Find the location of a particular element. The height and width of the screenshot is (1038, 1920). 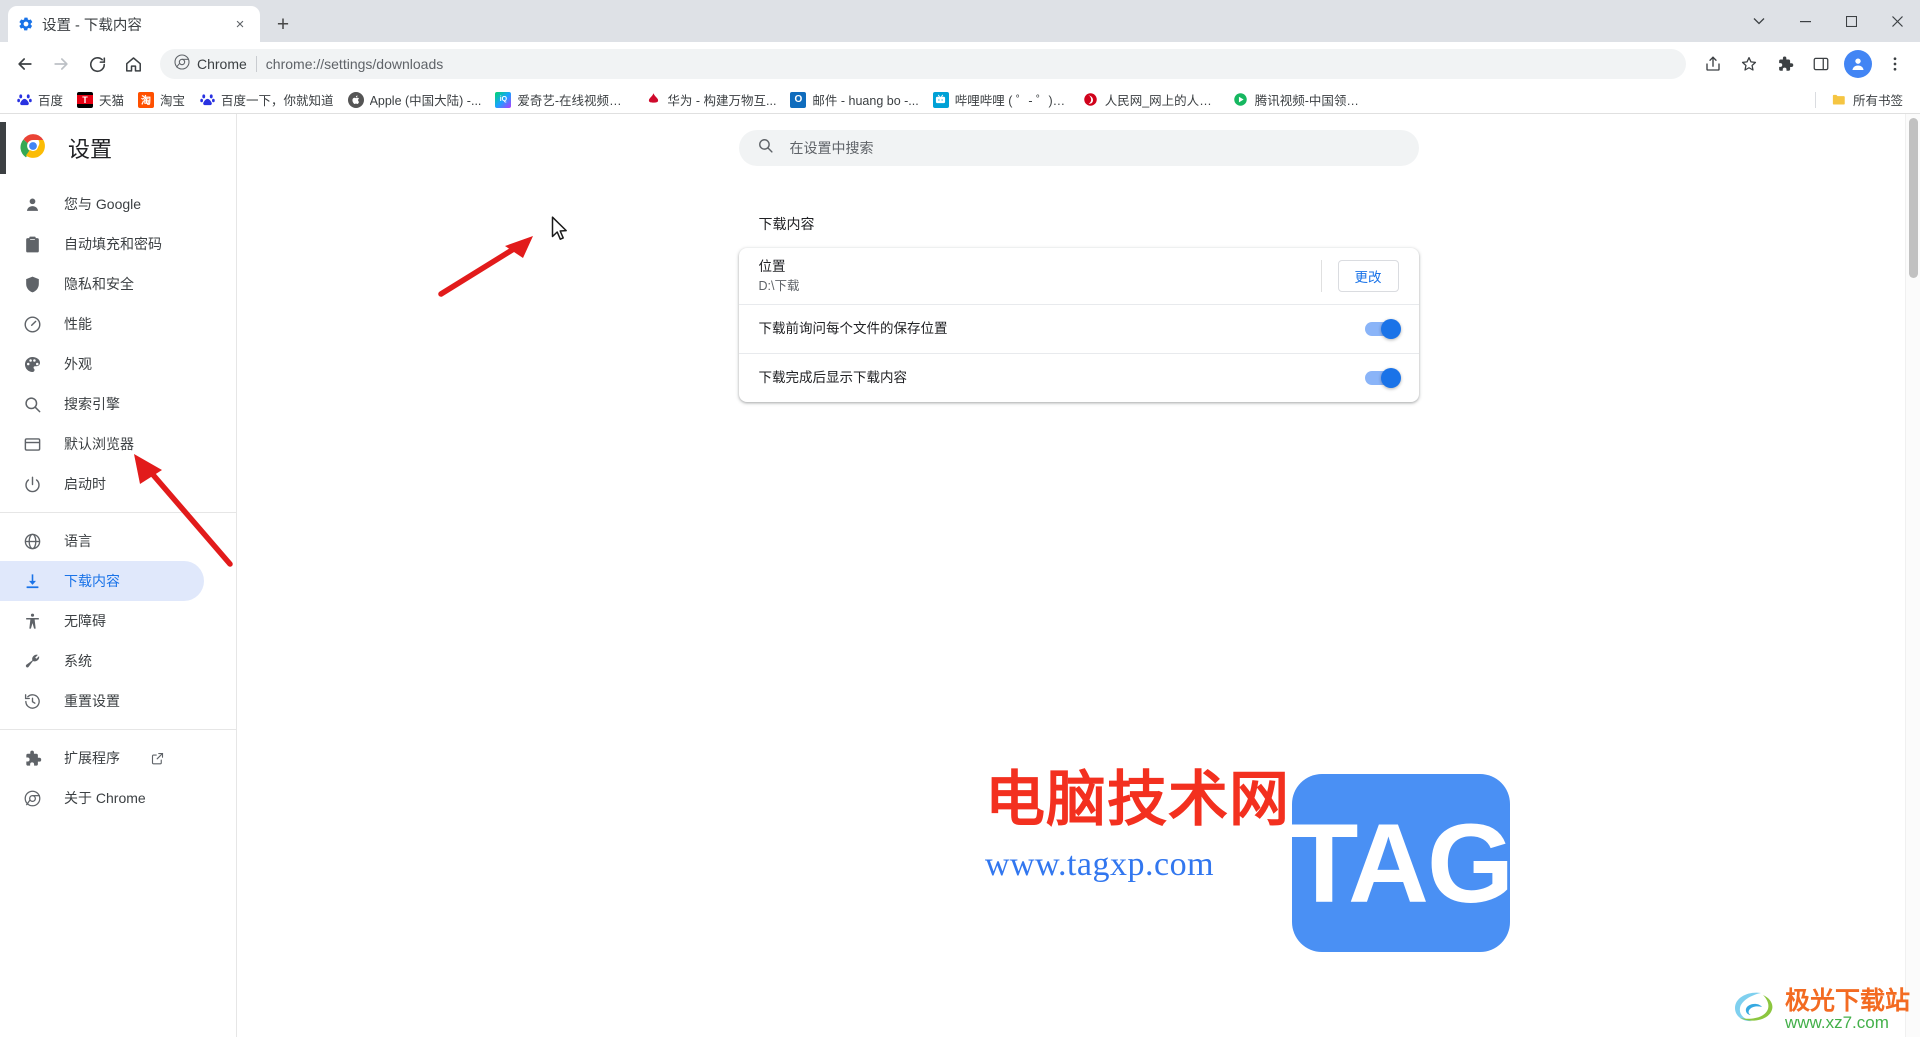

share-icon is located at coordinates (1713, 64).